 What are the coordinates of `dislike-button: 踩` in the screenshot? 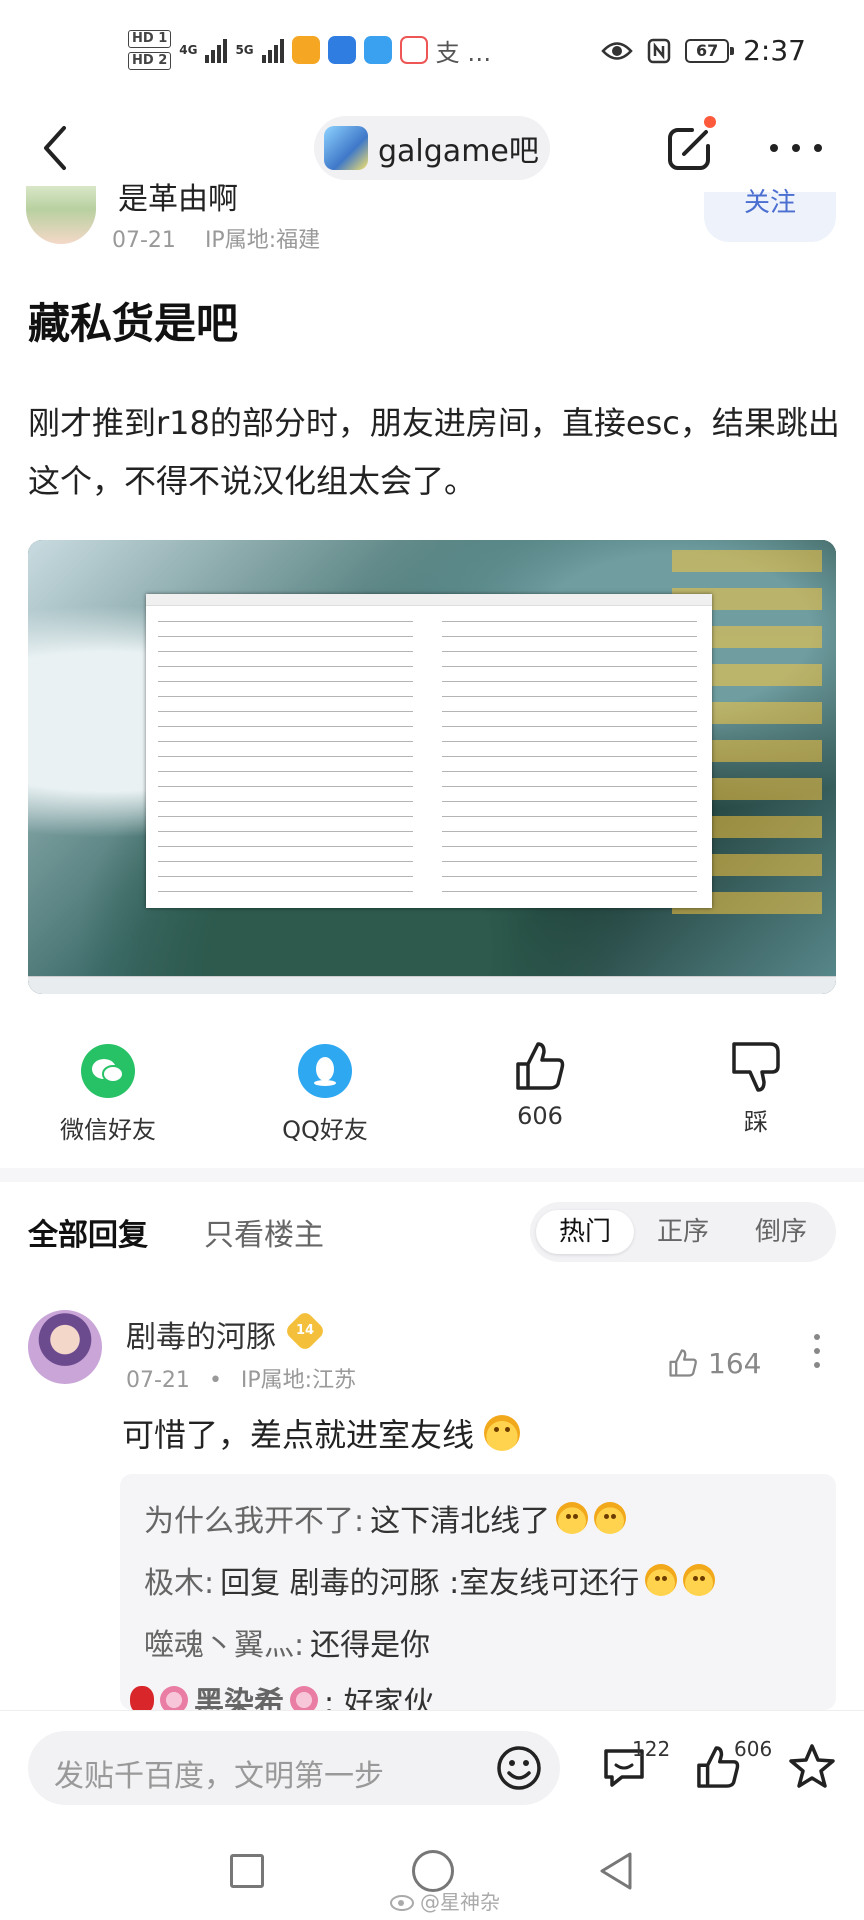 It's located at (756, 1086).